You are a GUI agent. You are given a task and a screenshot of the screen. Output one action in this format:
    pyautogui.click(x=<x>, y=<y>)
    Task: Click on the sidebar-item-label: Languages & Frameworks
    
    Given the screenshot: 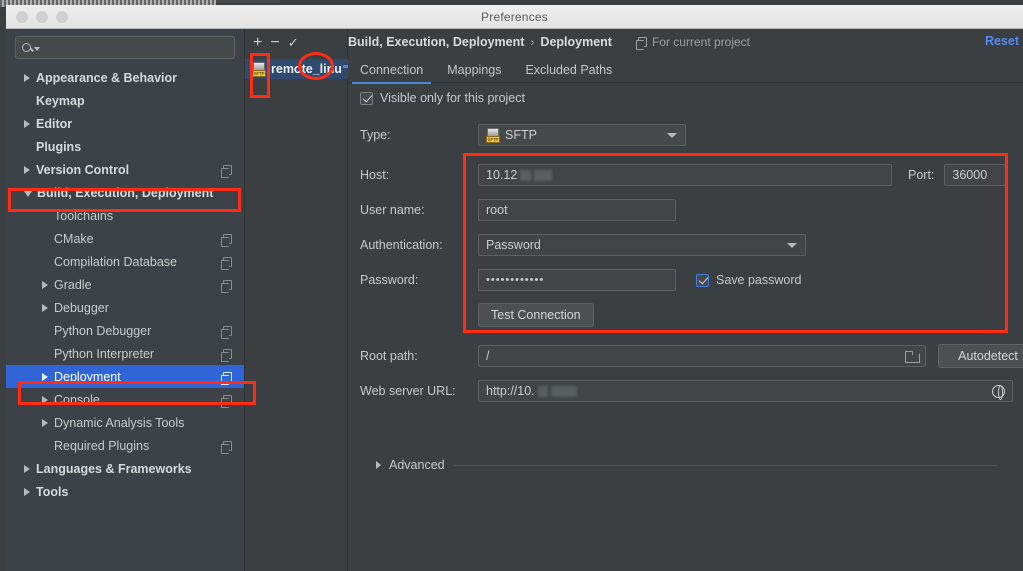 What is the action you would take?
    pyautogui.click(x=114, y=468)
    